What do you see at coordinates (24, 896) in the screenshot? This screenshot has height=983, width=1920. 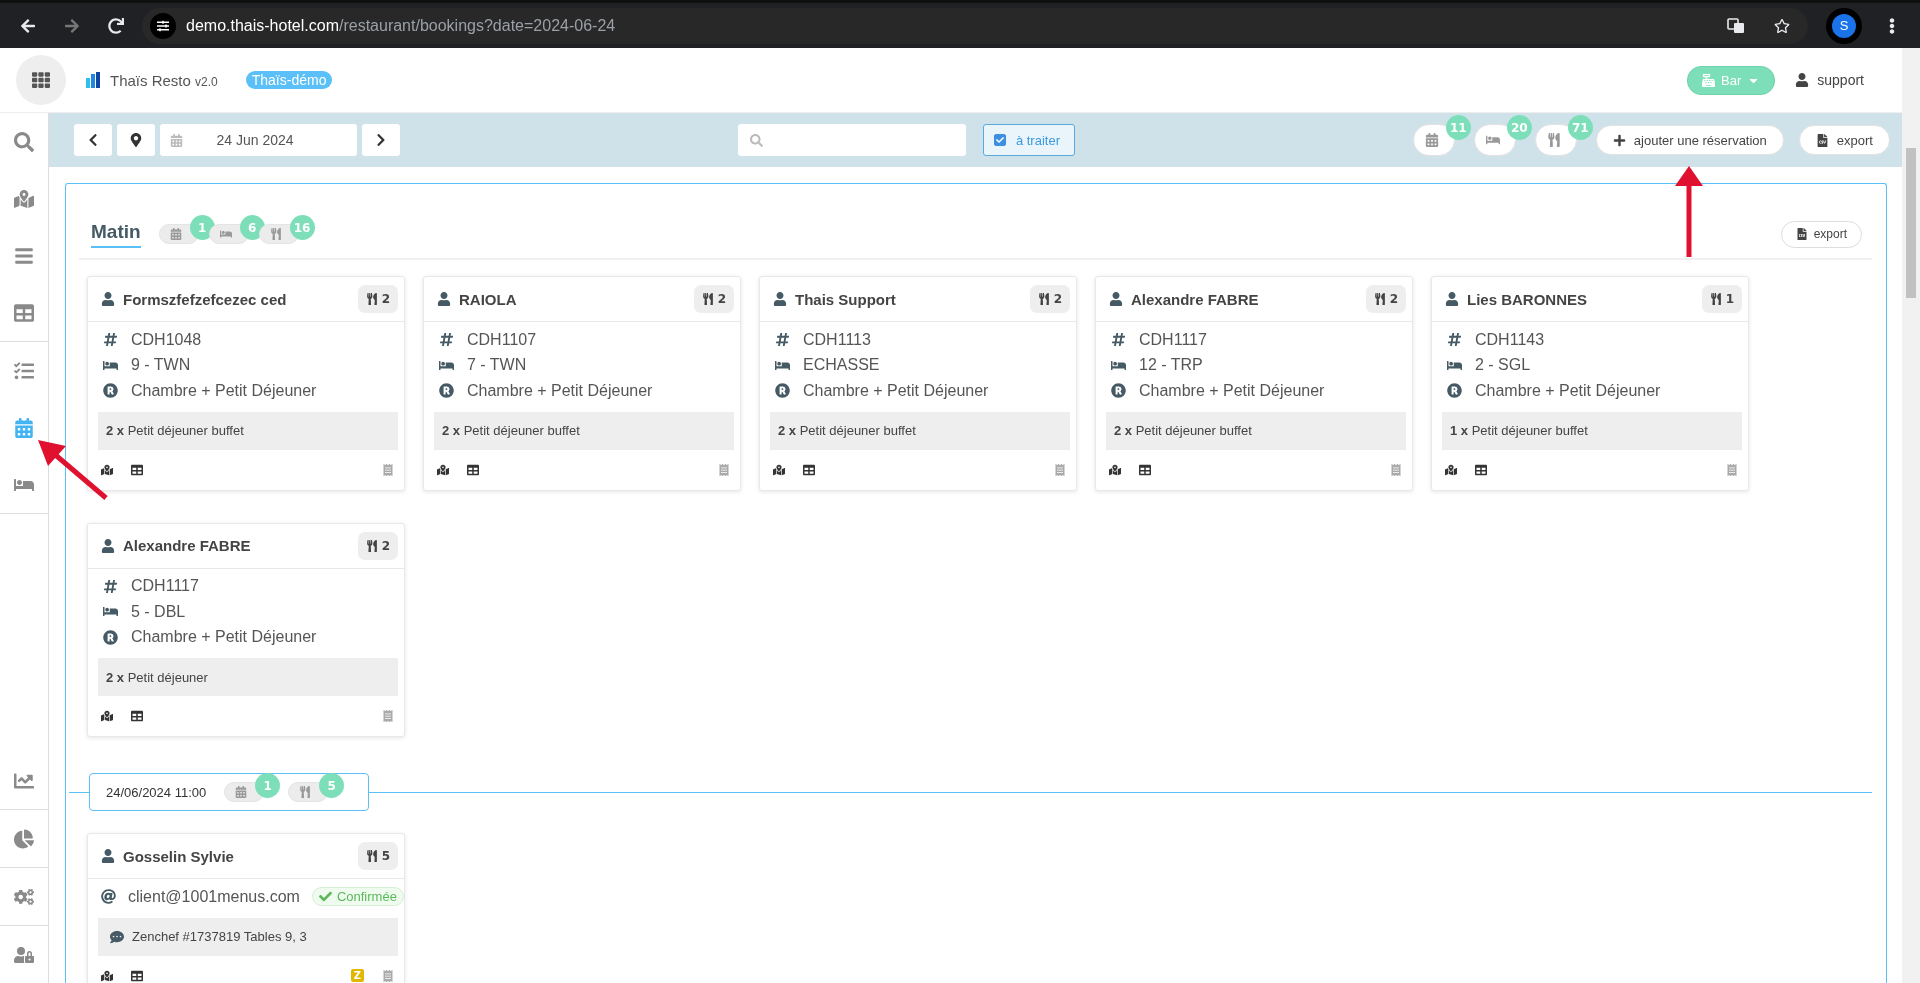 I see `gears-icon` at bounding box center [24, 896].